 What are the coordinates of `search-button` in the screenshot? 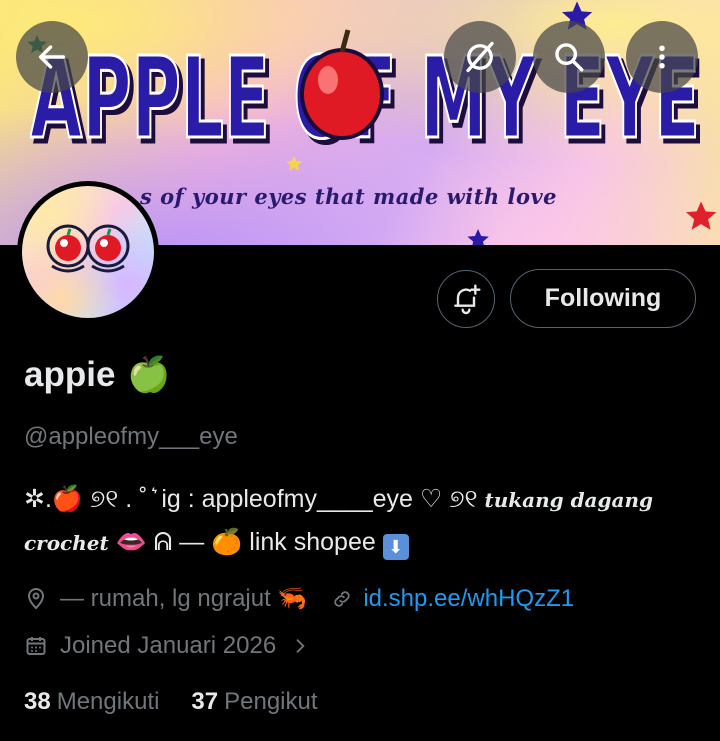 It's located at (569, 57).